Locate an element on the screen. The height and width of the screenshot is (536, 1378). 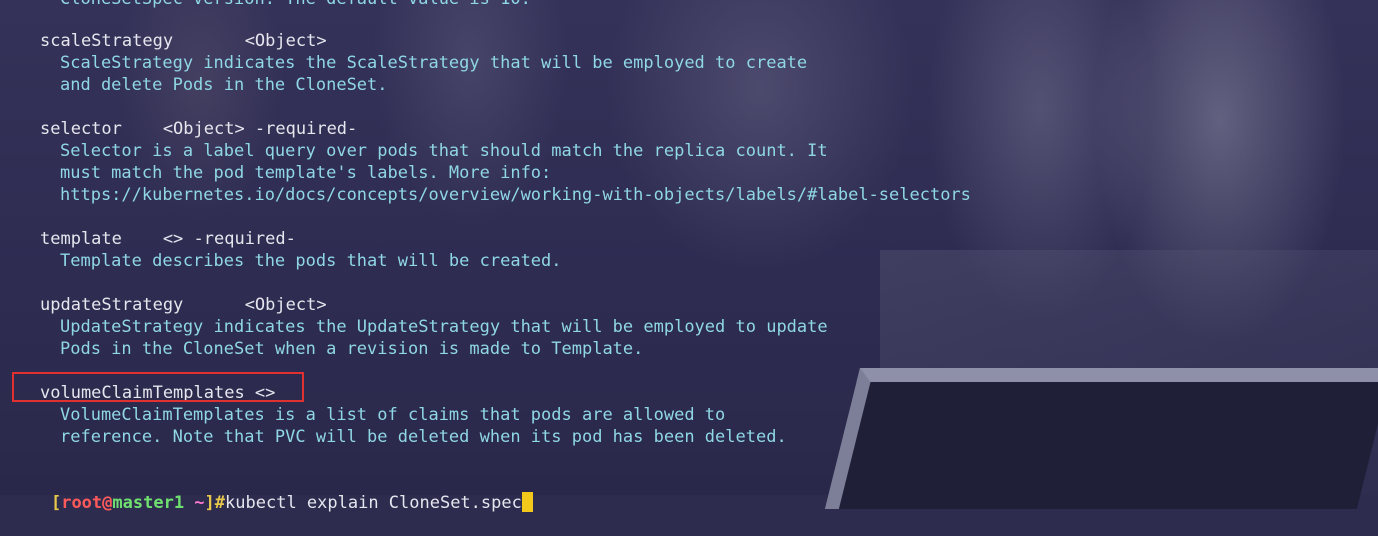
prompt-at: @ is located at coordinates (107, 503).